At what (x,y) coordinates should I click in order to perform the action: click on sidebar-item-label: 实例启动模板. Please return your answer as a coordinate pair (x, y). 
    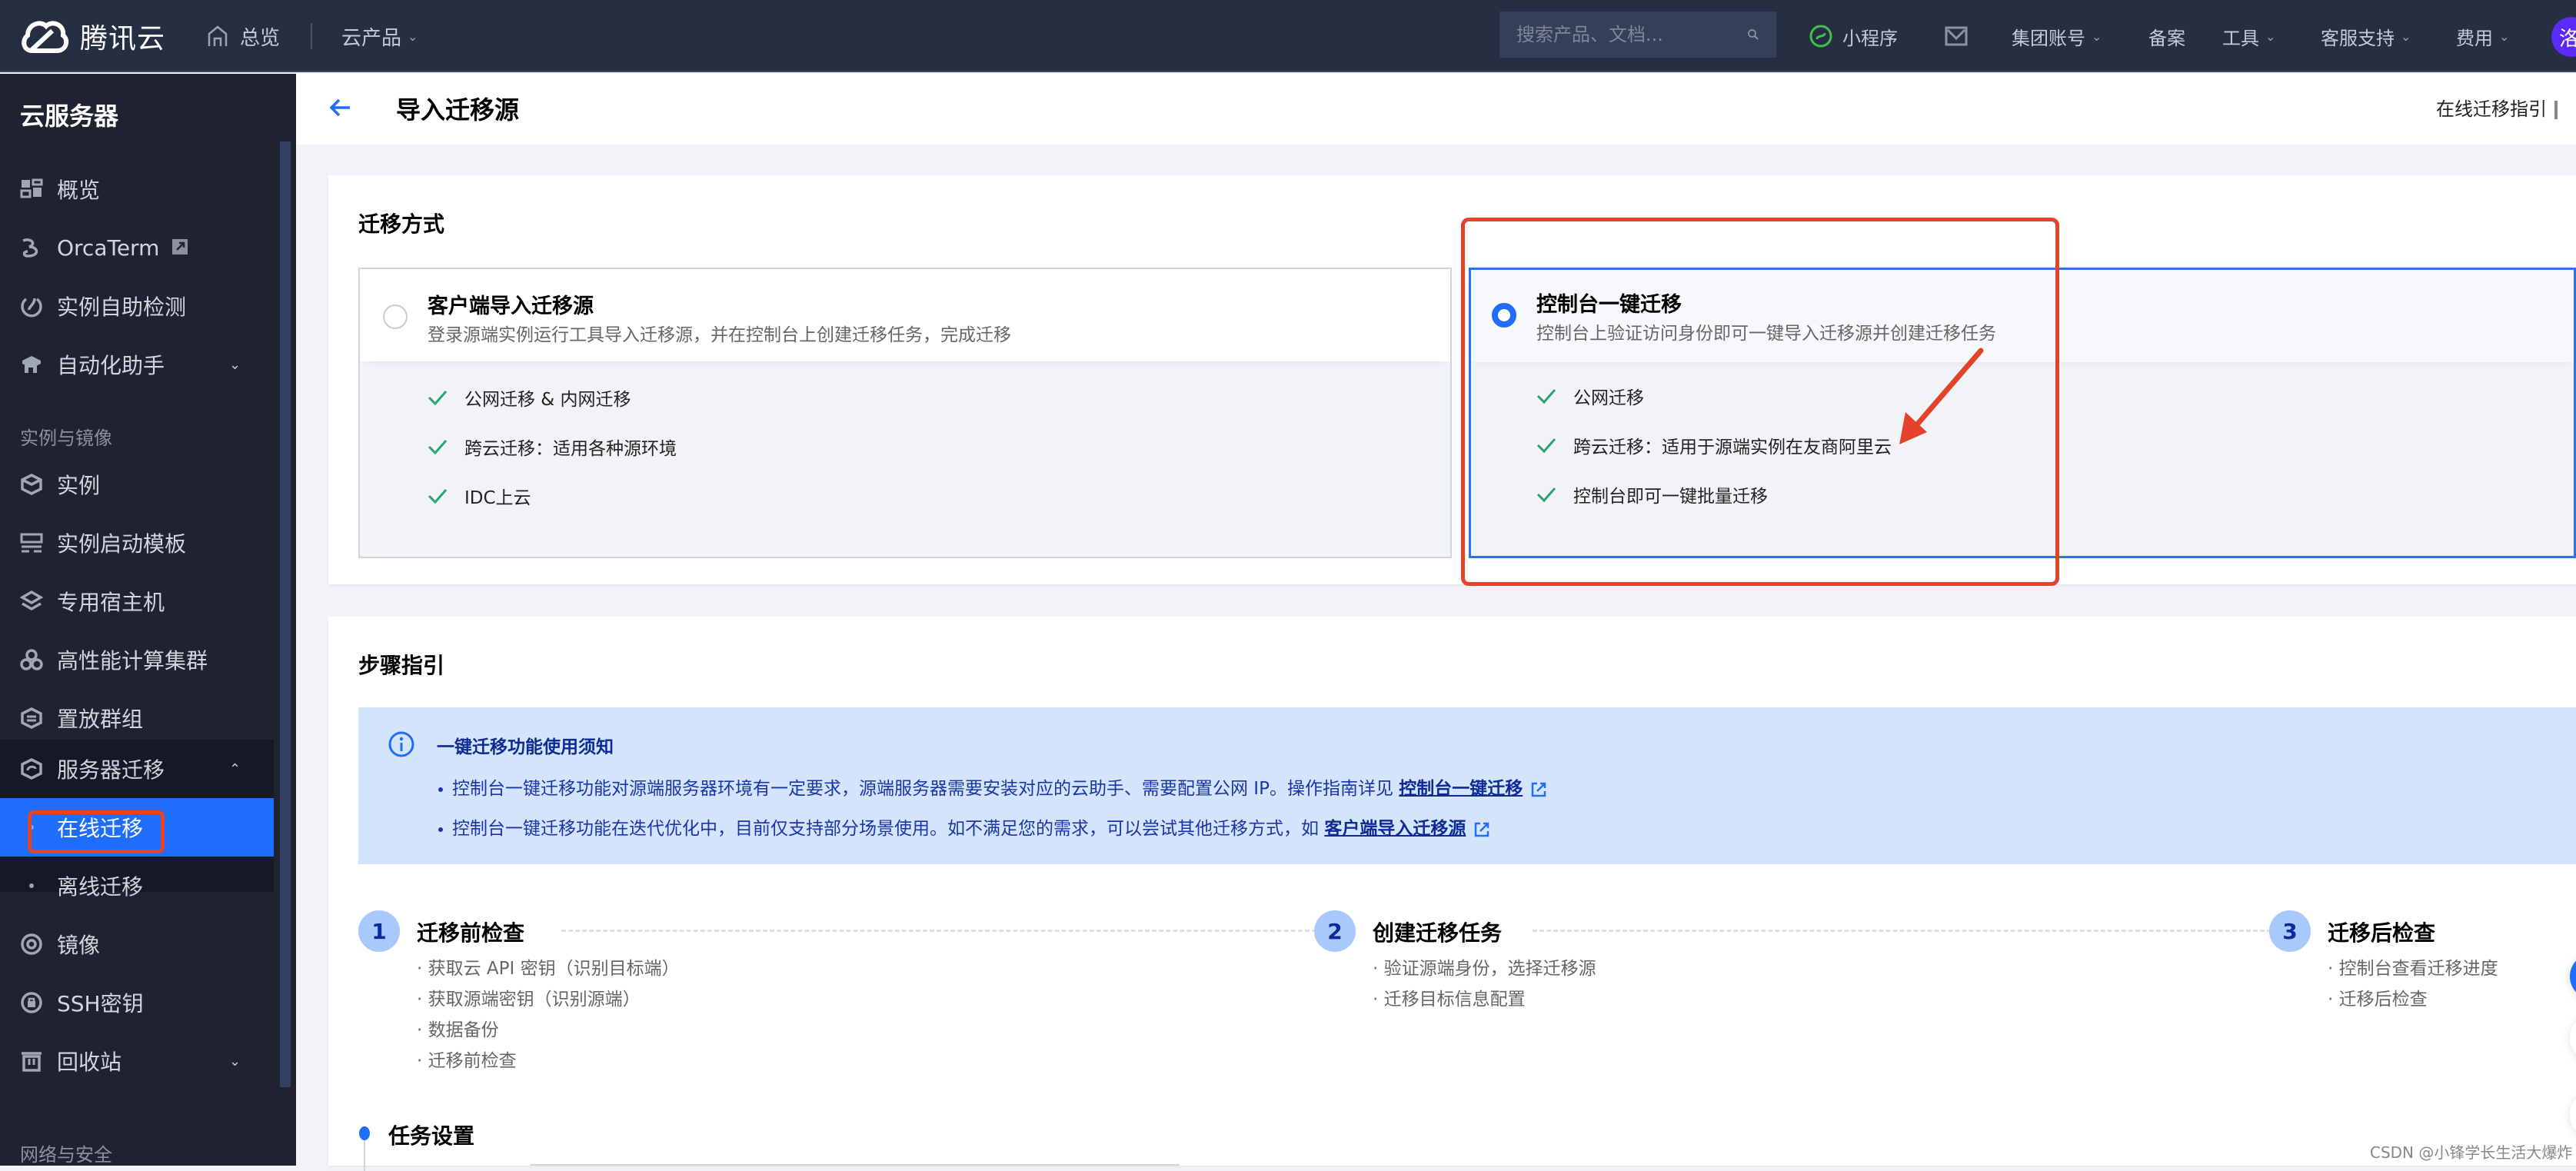
    Looking at the image, I should click on (122, 544).